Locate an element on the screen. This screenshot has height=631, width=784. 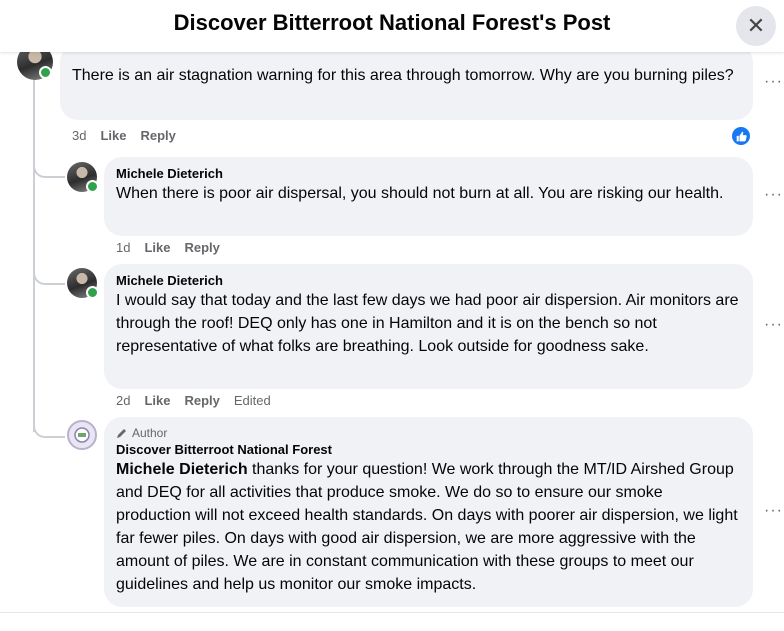
comment-actions: 2d Like Reply Edited is located at coordinates (193, 400).